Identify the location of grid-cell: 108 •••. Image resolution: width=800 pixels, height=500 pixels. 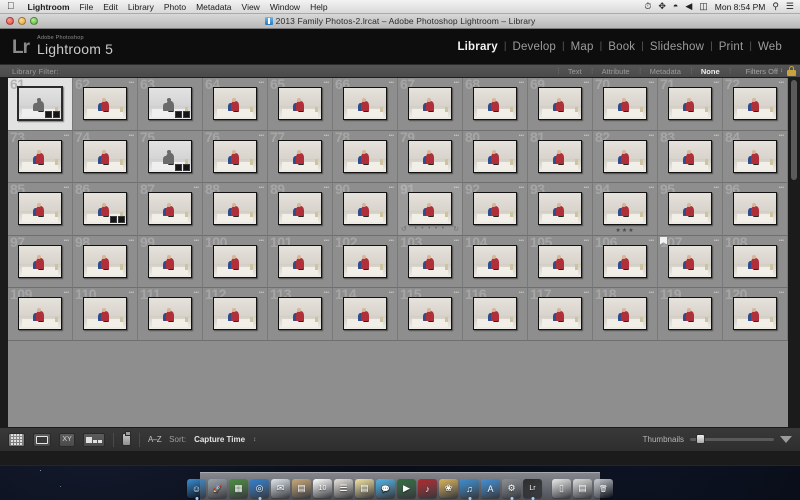
(755, 261).